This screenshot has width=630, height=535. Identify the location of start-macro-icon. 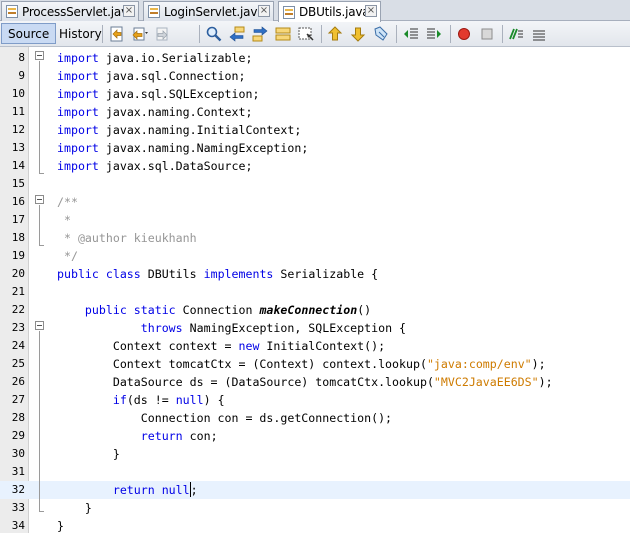
(464, 34).